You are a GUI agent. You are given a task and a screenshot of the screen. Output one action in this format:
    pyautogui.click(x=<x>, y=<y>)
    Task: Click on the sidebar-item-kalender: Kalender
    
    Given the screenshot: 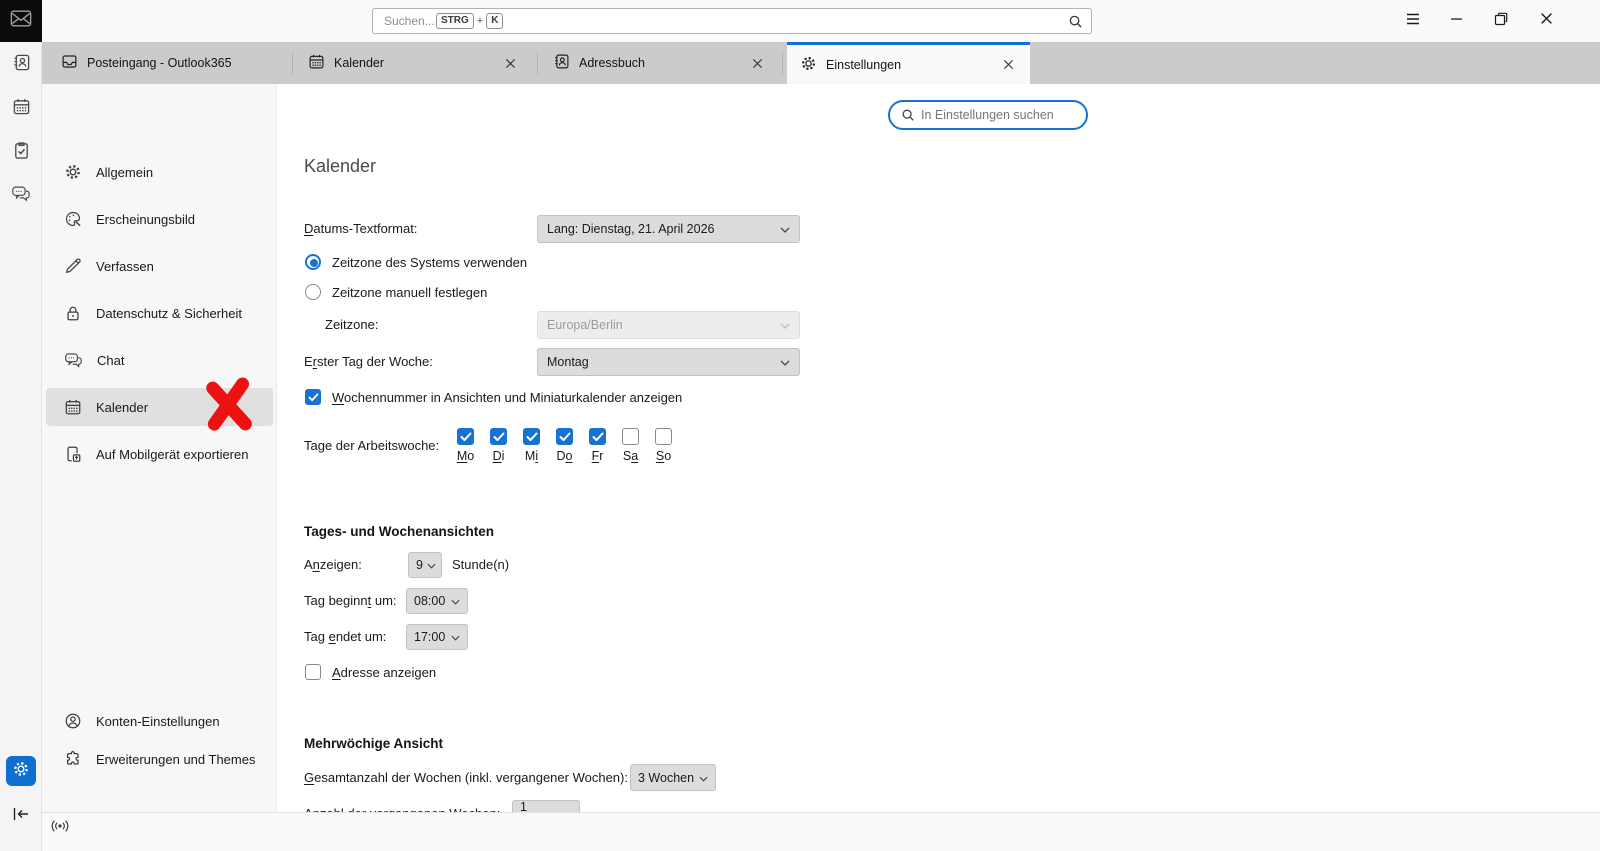 What is the action you would take?
    pyautogui.click(x=159, y=407)
    